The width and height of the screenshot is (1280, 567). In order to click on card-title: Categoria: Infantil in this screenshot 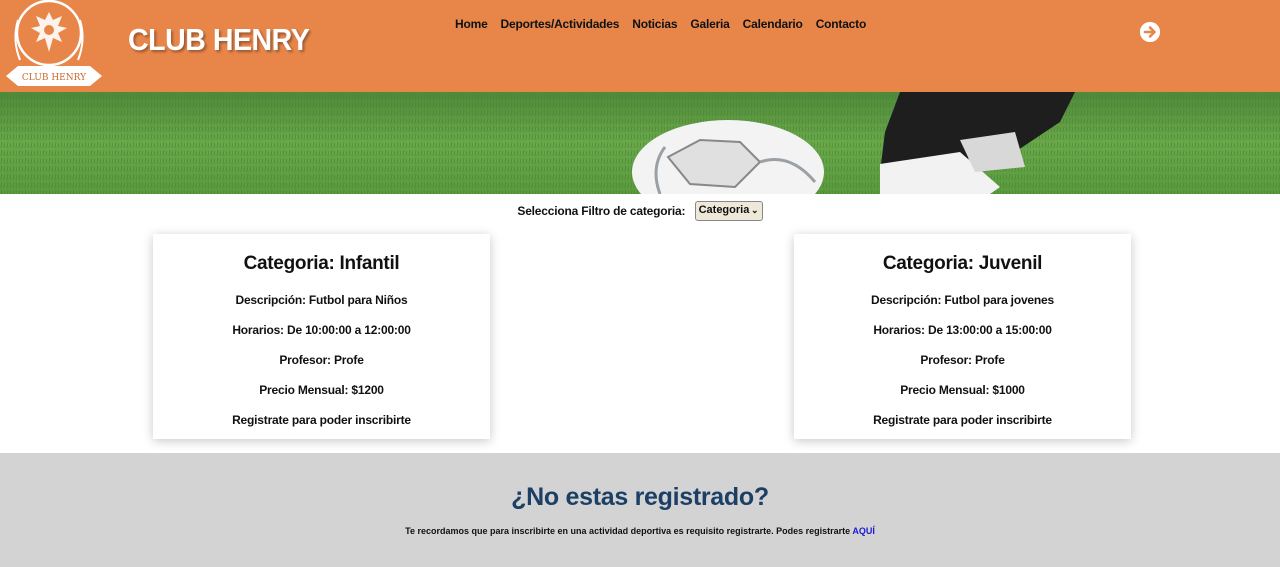, I will do `click(321, 263)`.